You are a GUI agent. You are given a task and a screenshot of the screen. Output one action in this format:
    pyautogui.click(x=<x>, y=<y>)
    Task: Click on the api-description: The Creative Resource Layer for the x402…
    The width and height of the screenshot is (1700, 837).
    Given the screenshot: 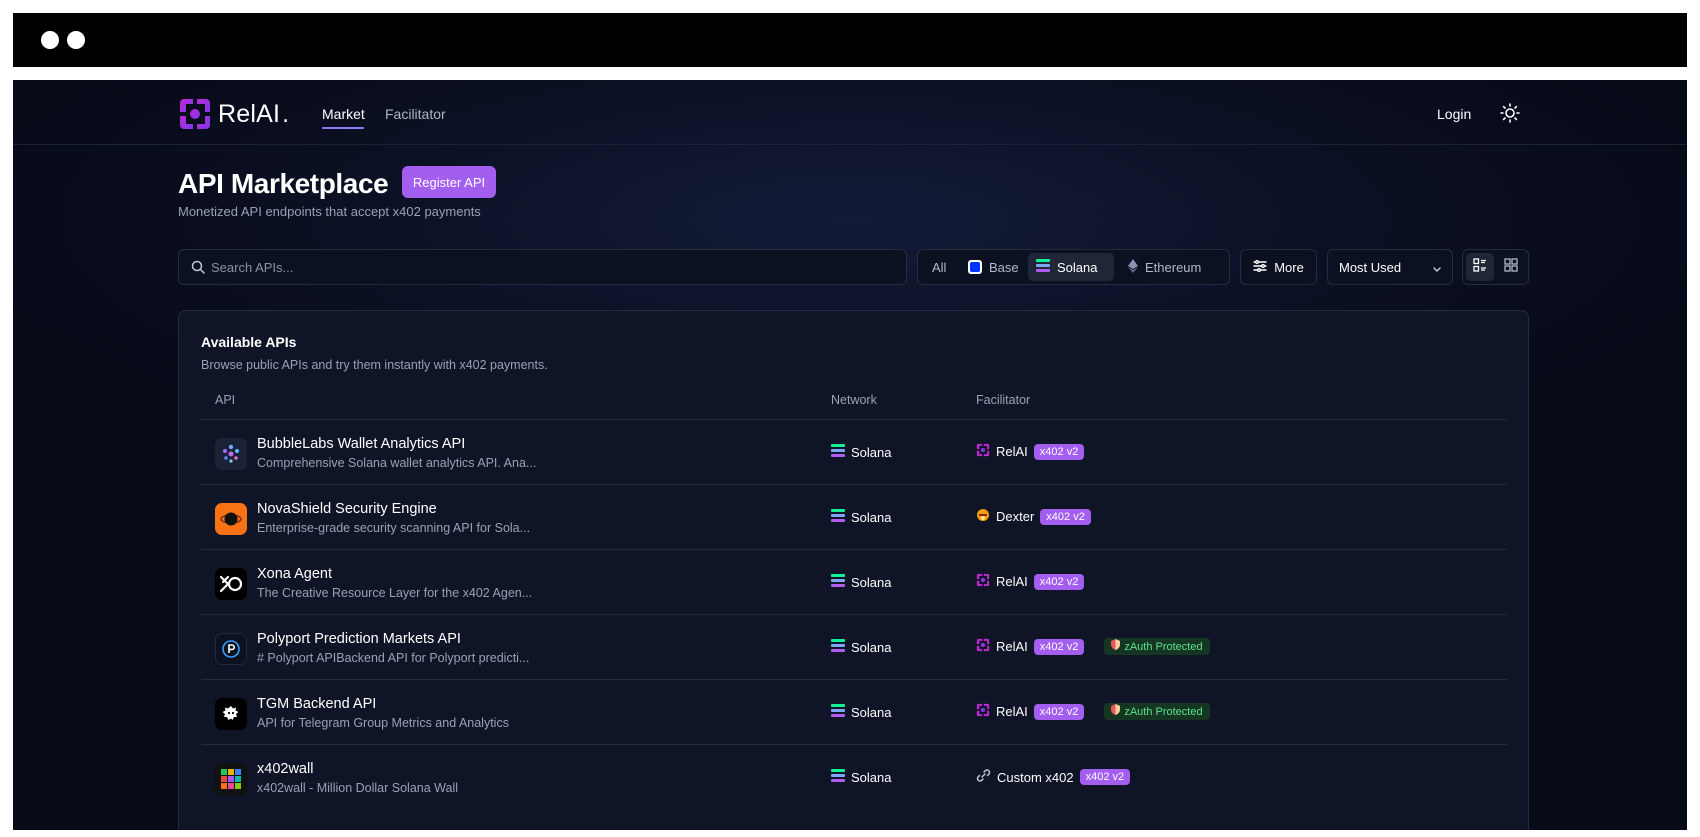 What is the action you would take?
    pyautogui.click(x=395, y=593)
    